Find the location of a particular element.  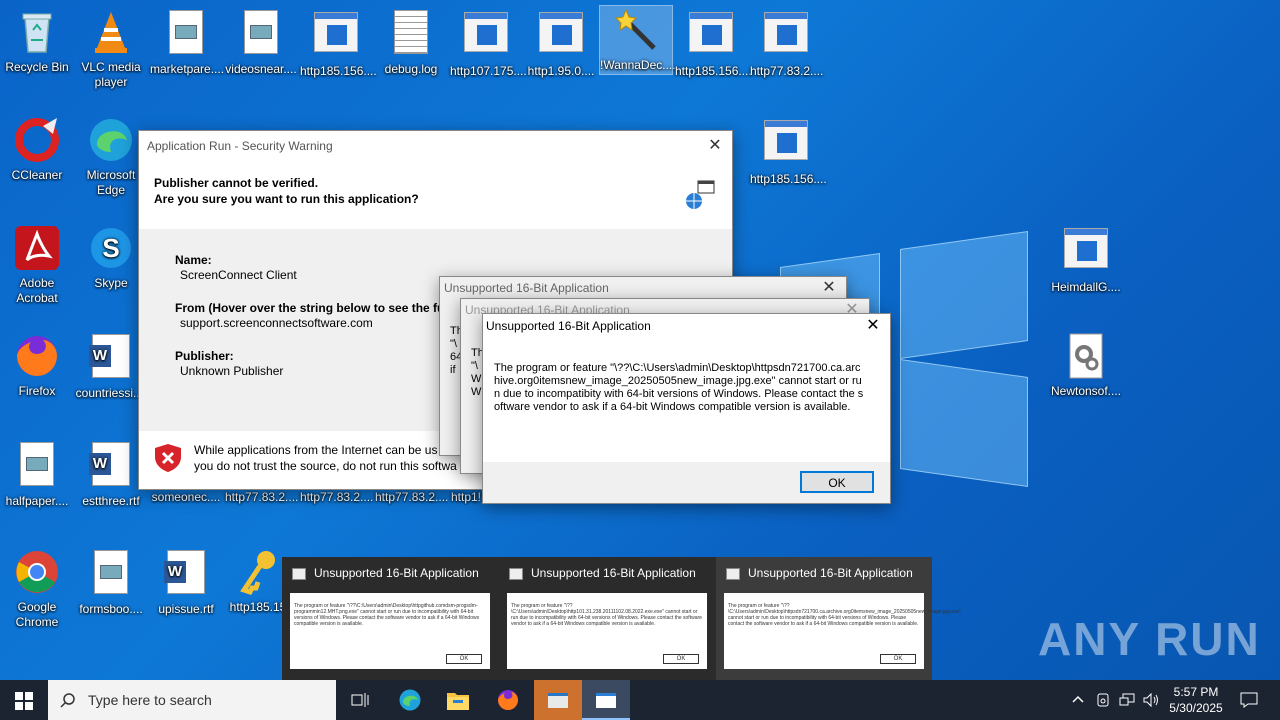

clock-date: 5/30/2025 is located at coordinates (1196, 708).